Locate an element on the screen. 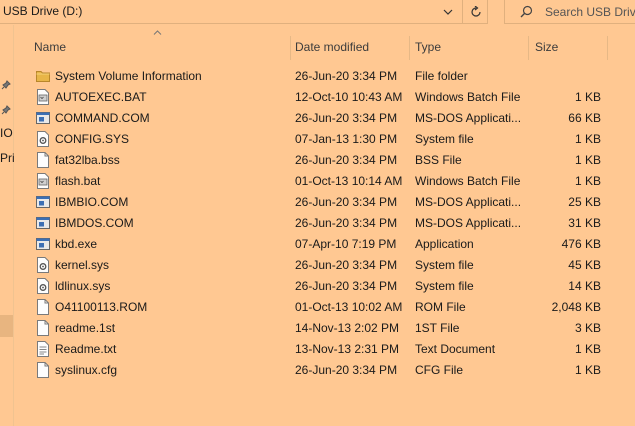  file-date-modified: 14-Nov-13 2:02 PM is located at coordinates (347, 328).